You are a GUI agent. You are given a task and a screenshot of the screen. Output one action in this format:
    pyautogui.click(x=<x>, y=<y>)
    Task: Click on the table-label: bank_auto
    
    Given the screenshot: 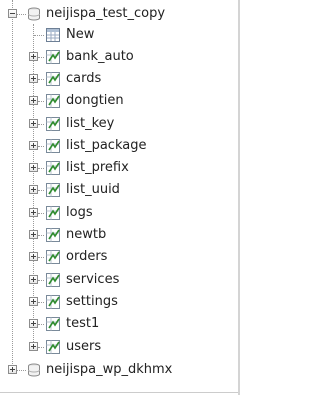 What is the action you would take?
    pyautogui.click(x=100, y=56)
    